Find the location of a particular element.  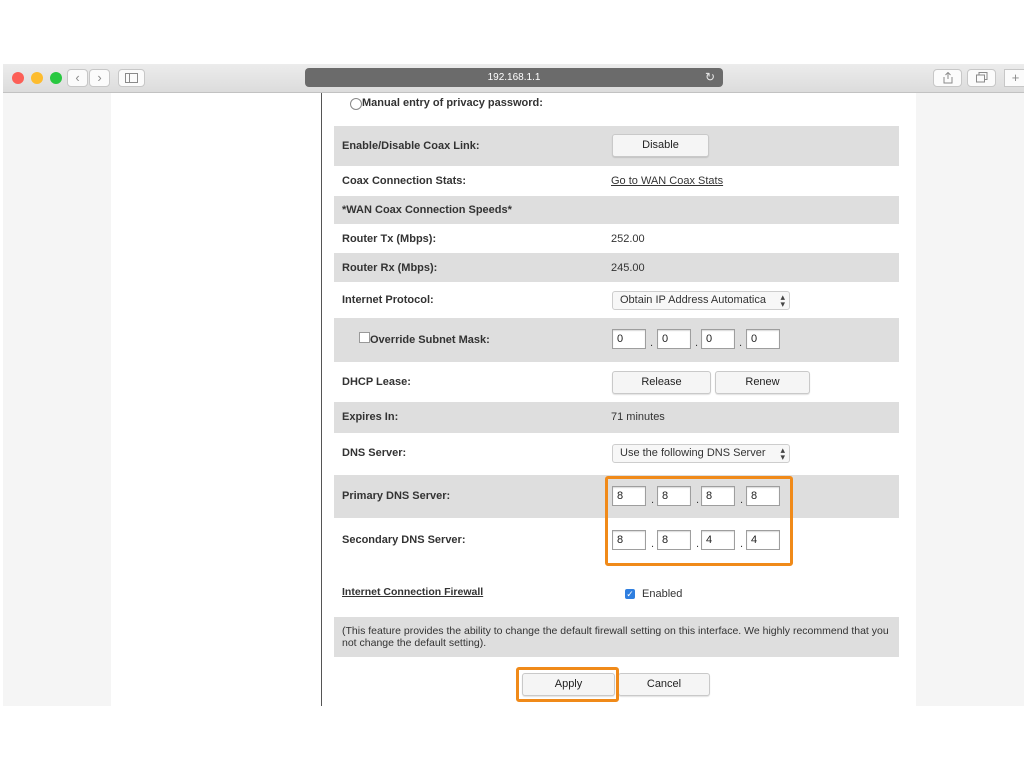

subnet-octet-1: 0 is located at coordinates (629, 339).